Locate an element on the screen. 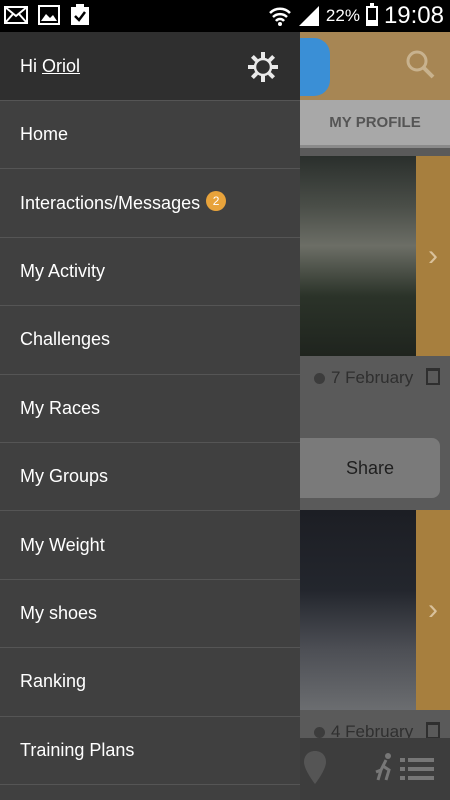  menu-item-label: Home is located at coordinates (44, 134).